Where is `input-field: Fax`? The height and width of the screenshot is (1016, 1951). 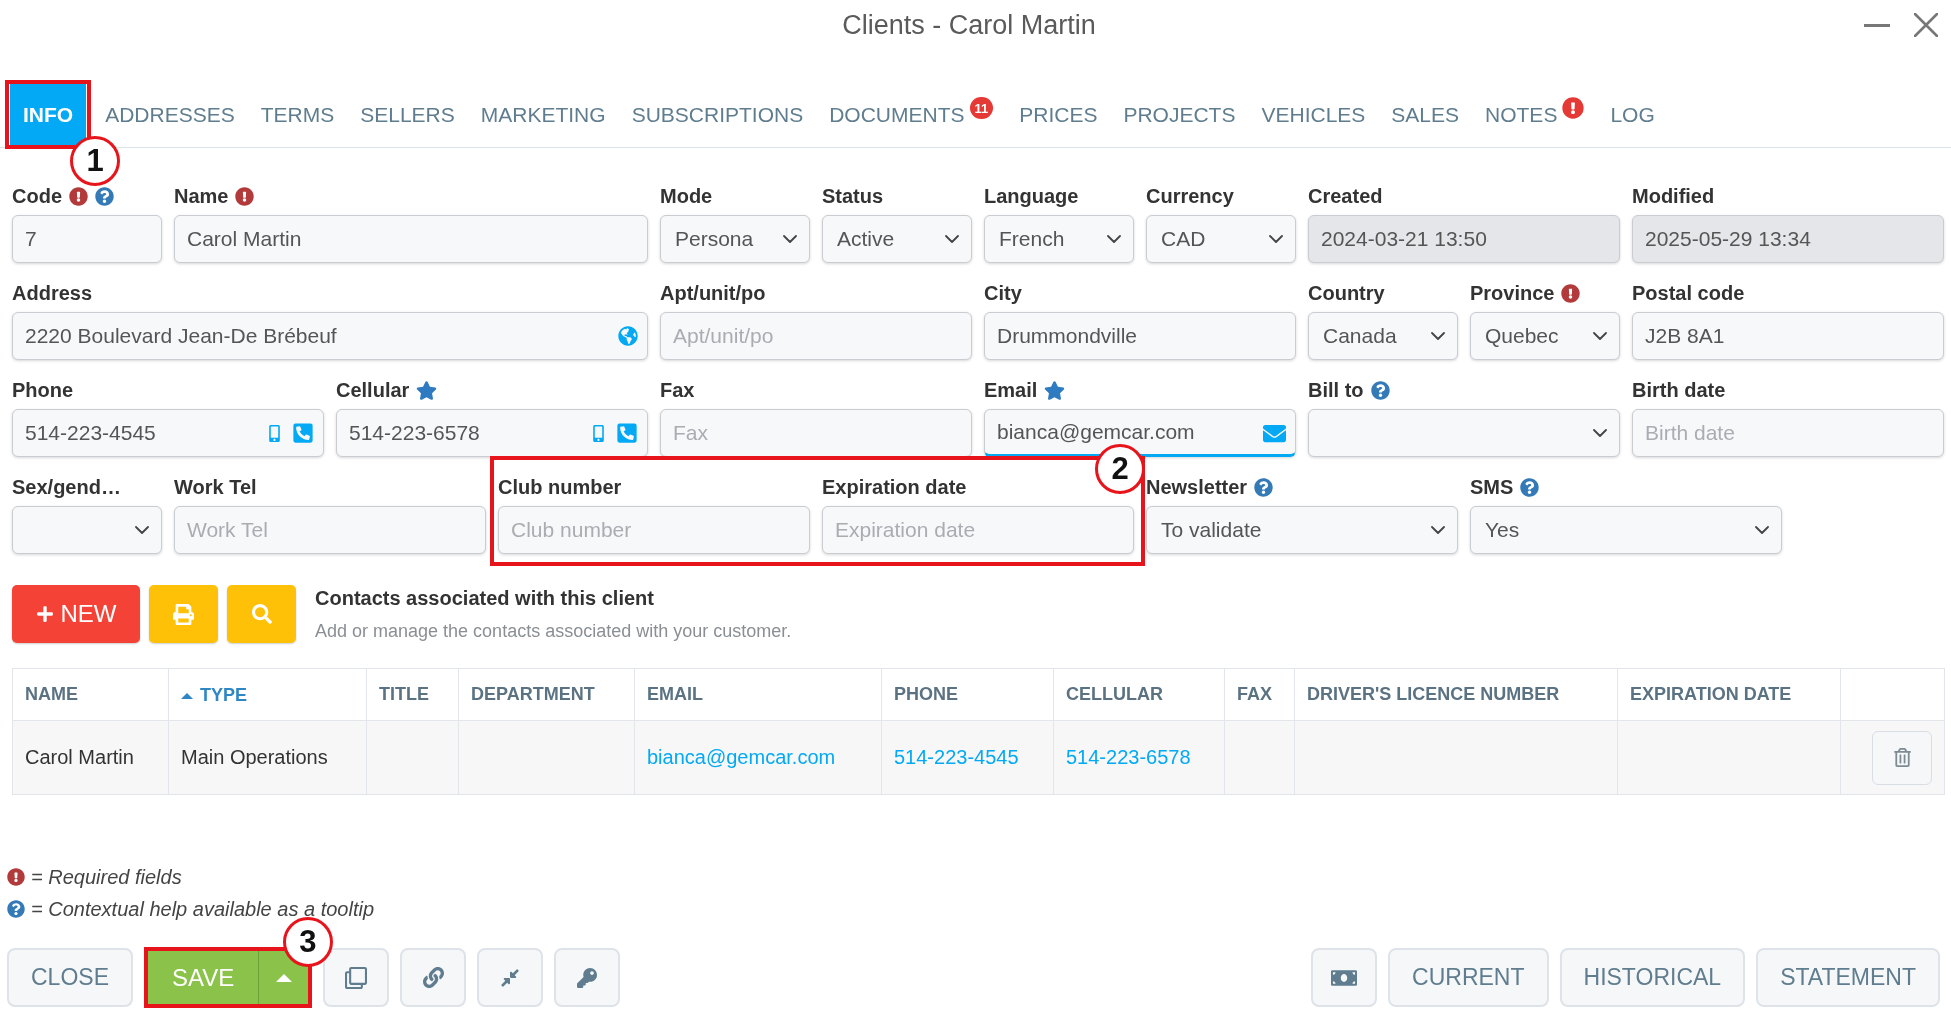
input-field: Fax is located at coordinates (816, 433).